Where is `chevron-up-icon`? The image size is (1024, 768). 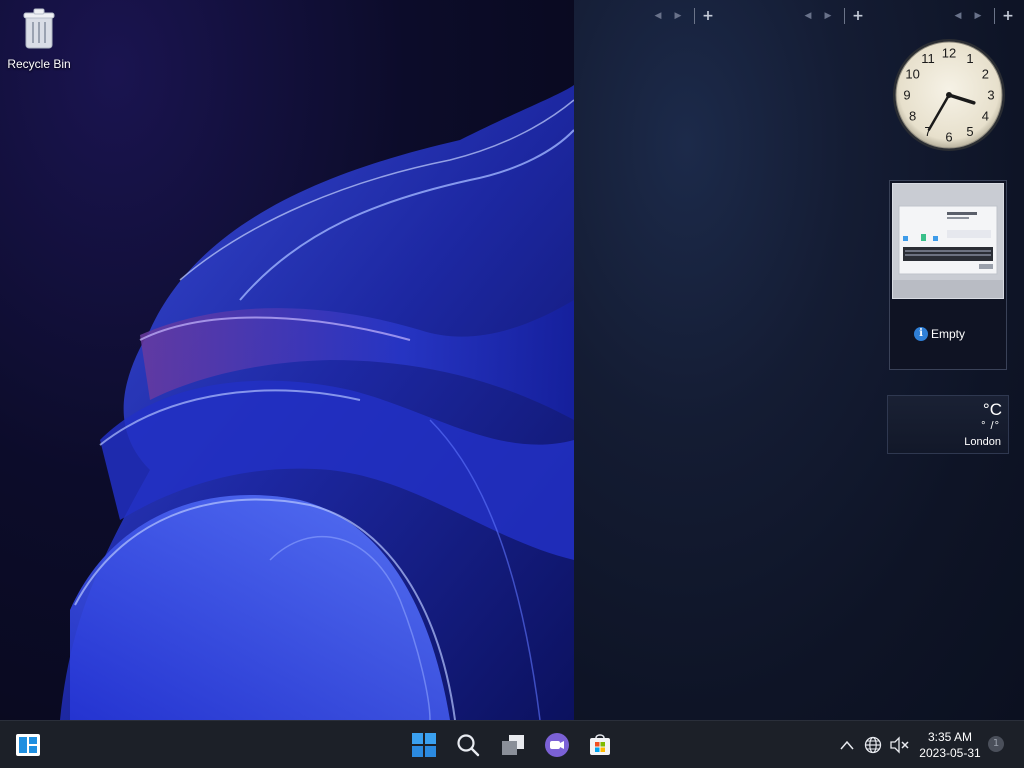 chevron-up-icon is located at coordinates (847, 745).